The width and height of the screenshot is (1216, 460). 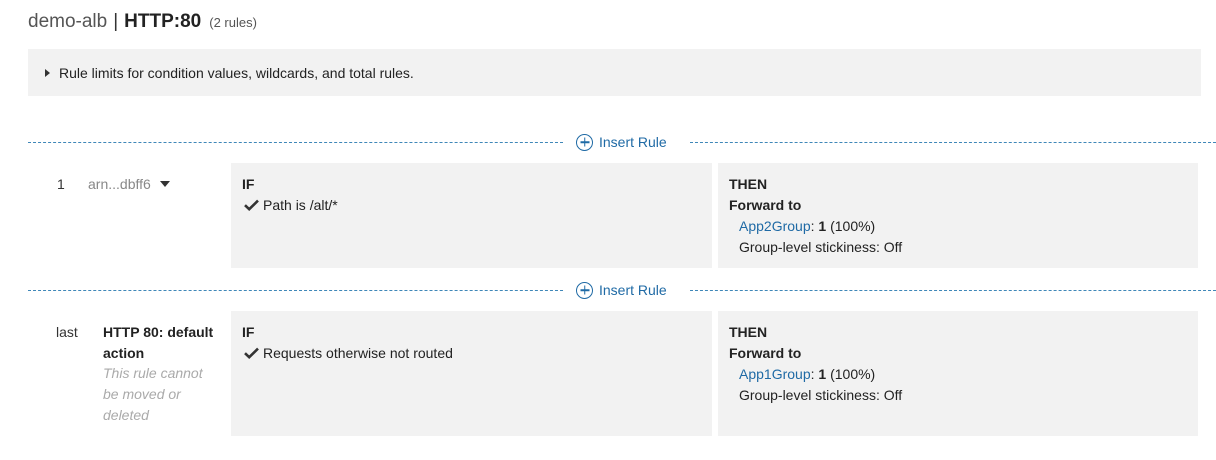 I want to click on target-group-line: App2Group: 1 (100%), so click(x=968, y=226).